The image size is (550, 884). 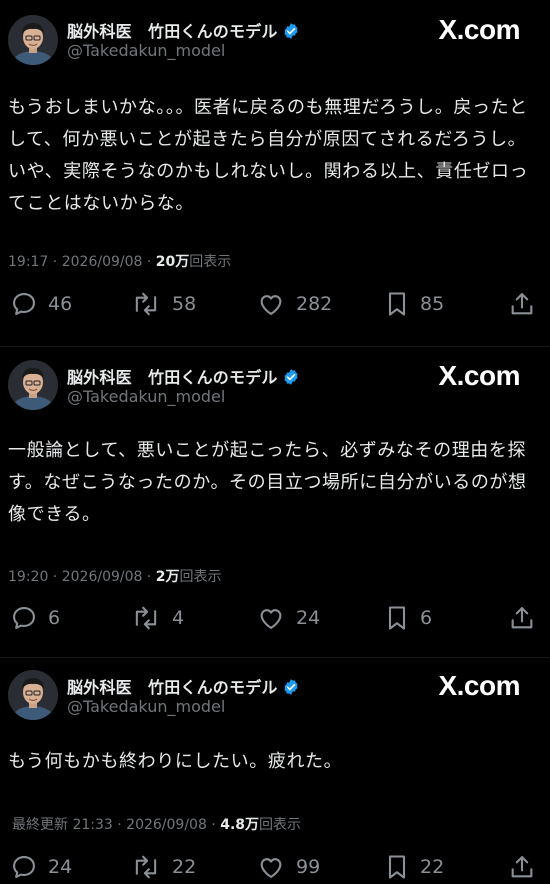 What do you see at coordinates (432, 304) in the screenshot?
I see `bookmark-count: 85` at bounding box center [432, 304].